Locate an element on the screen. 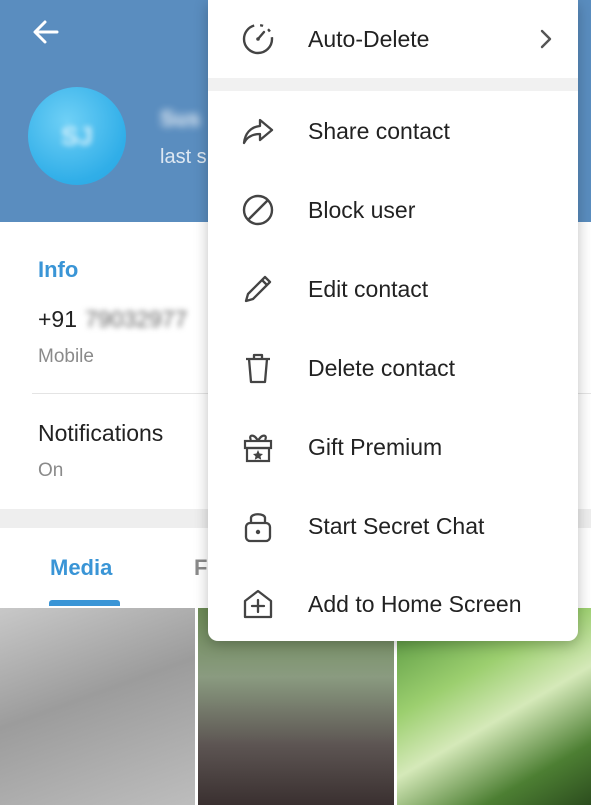 The image size is (591, 805). profile-status: last s is located at coordinates (183, 157).